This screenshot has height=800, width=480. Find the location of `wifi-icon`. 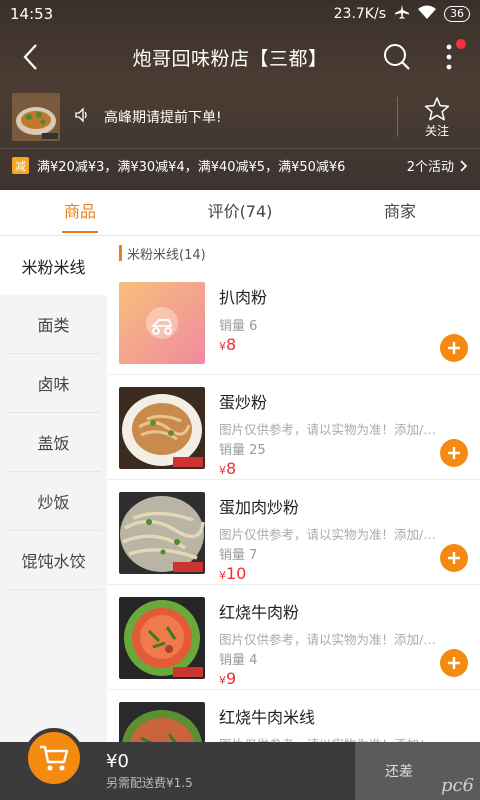

wifi-icon is located at coordinates (427, 14).